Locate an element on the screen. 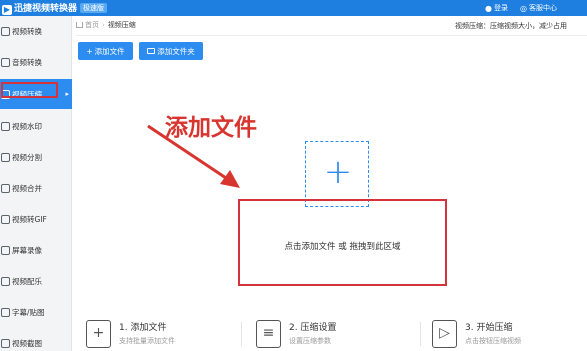  merge-icon is located at coordinates (5, 188).